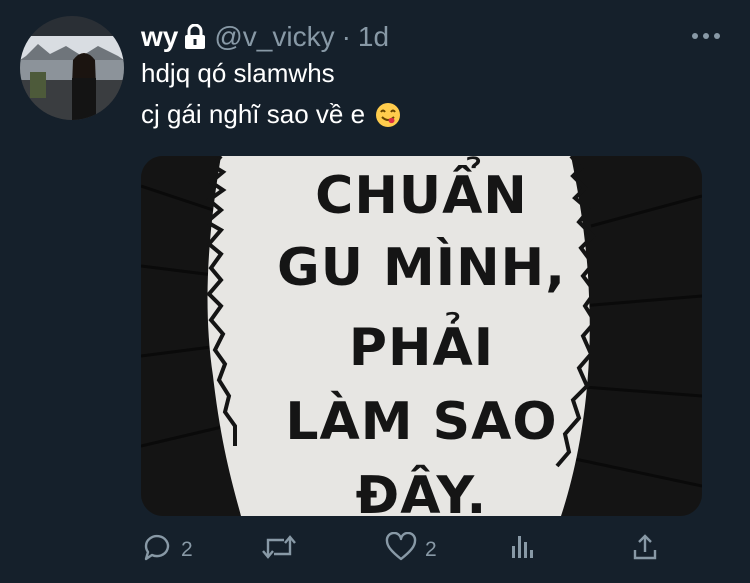 Image resolution: width=750 pixels, height=583 pixels. Describe the element at coordinates (238, 73) in the screenshot. I see `tweet-text-line: hdjq qó slamwhs` at that location.